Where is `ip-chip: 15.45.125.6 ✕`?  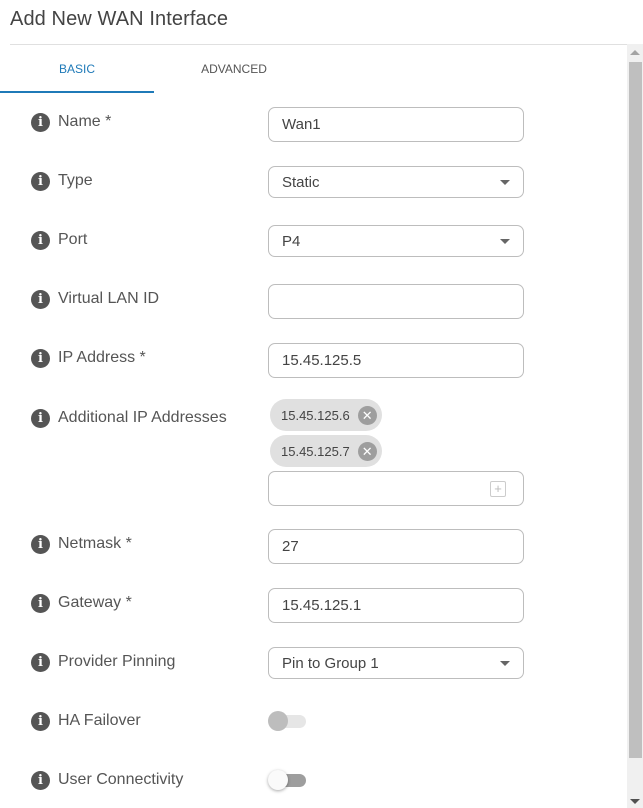 ip-chip: 15.45.125.6 ✕ is located at coordinates (326, 415).